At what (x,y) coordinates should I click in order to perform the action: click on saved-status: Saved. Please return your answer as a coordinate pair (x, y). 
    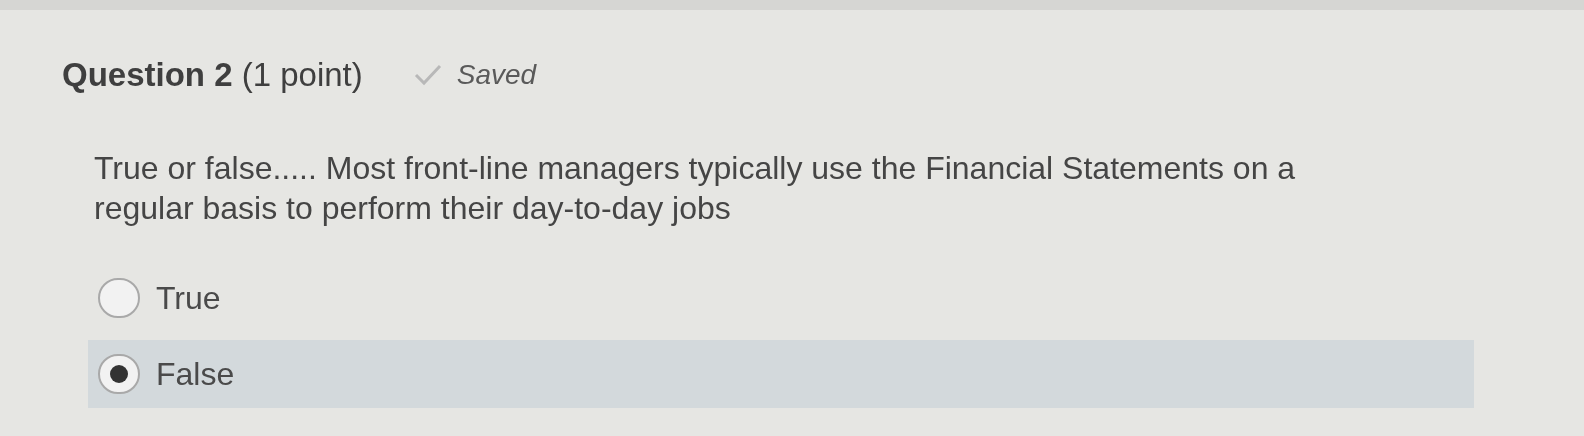
    Looking at the image, I should click on (496, 74).